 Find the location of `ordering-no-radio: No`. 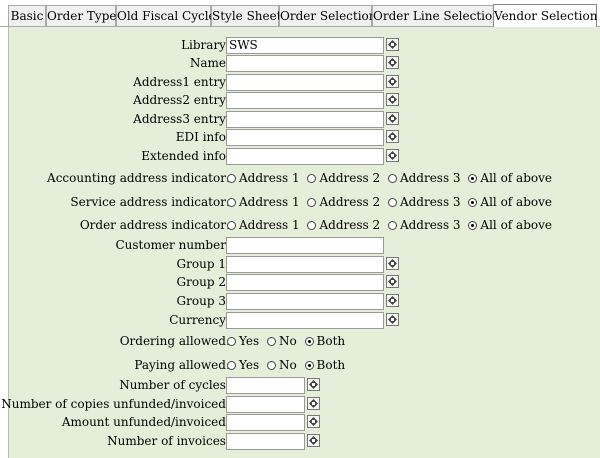

ordering-no-radio: No is located at coordinates (281, 341).